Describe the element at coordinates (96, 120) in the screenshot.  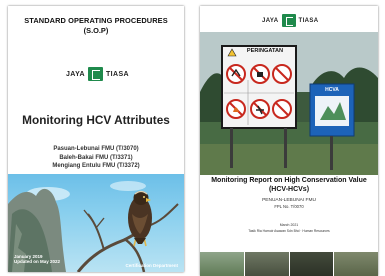
I see `sop-main-title: Monitoring HCV Attributes` at that location.